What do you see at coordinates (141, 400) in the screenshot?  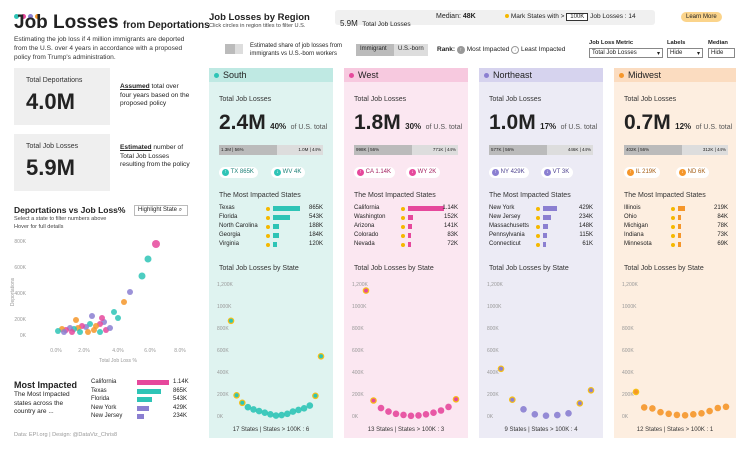 I see `most-impacted-row: Florida 543K` at bounding box center [141, 400].